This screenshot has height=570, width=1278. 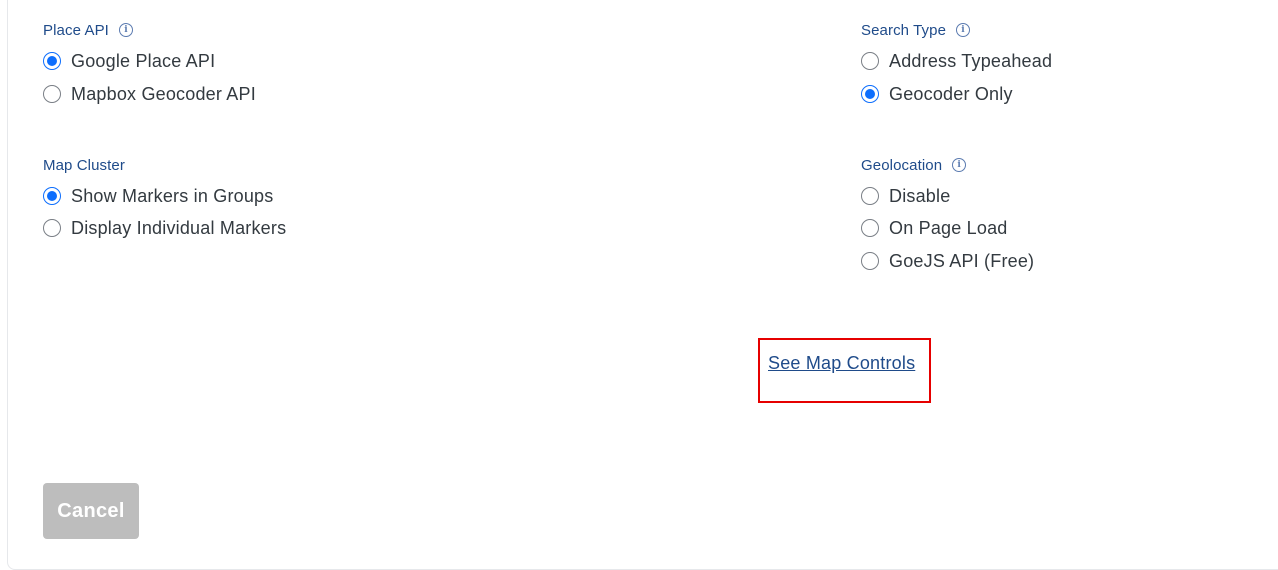 What do you see at coordinates (76, 30) in the screenshot?
I see `place-api-label-text: Place API` at bounding box center [76, 30].